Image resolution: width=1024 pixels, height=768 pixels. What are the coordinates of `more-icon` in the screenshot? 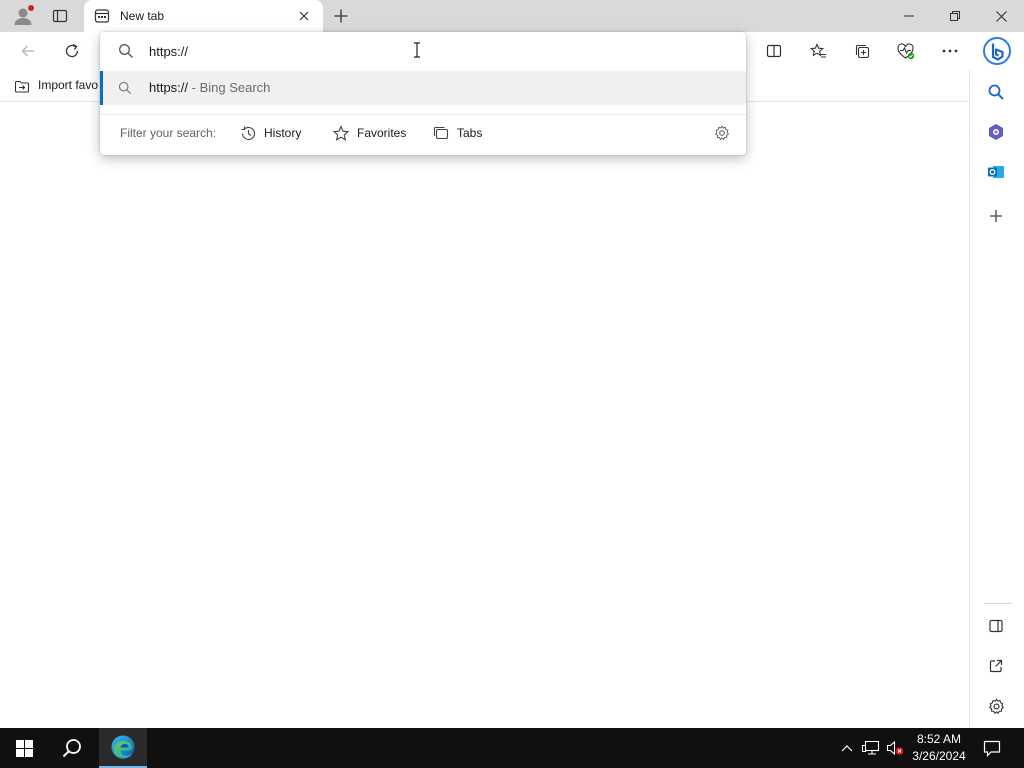 It's located at (950, 51).